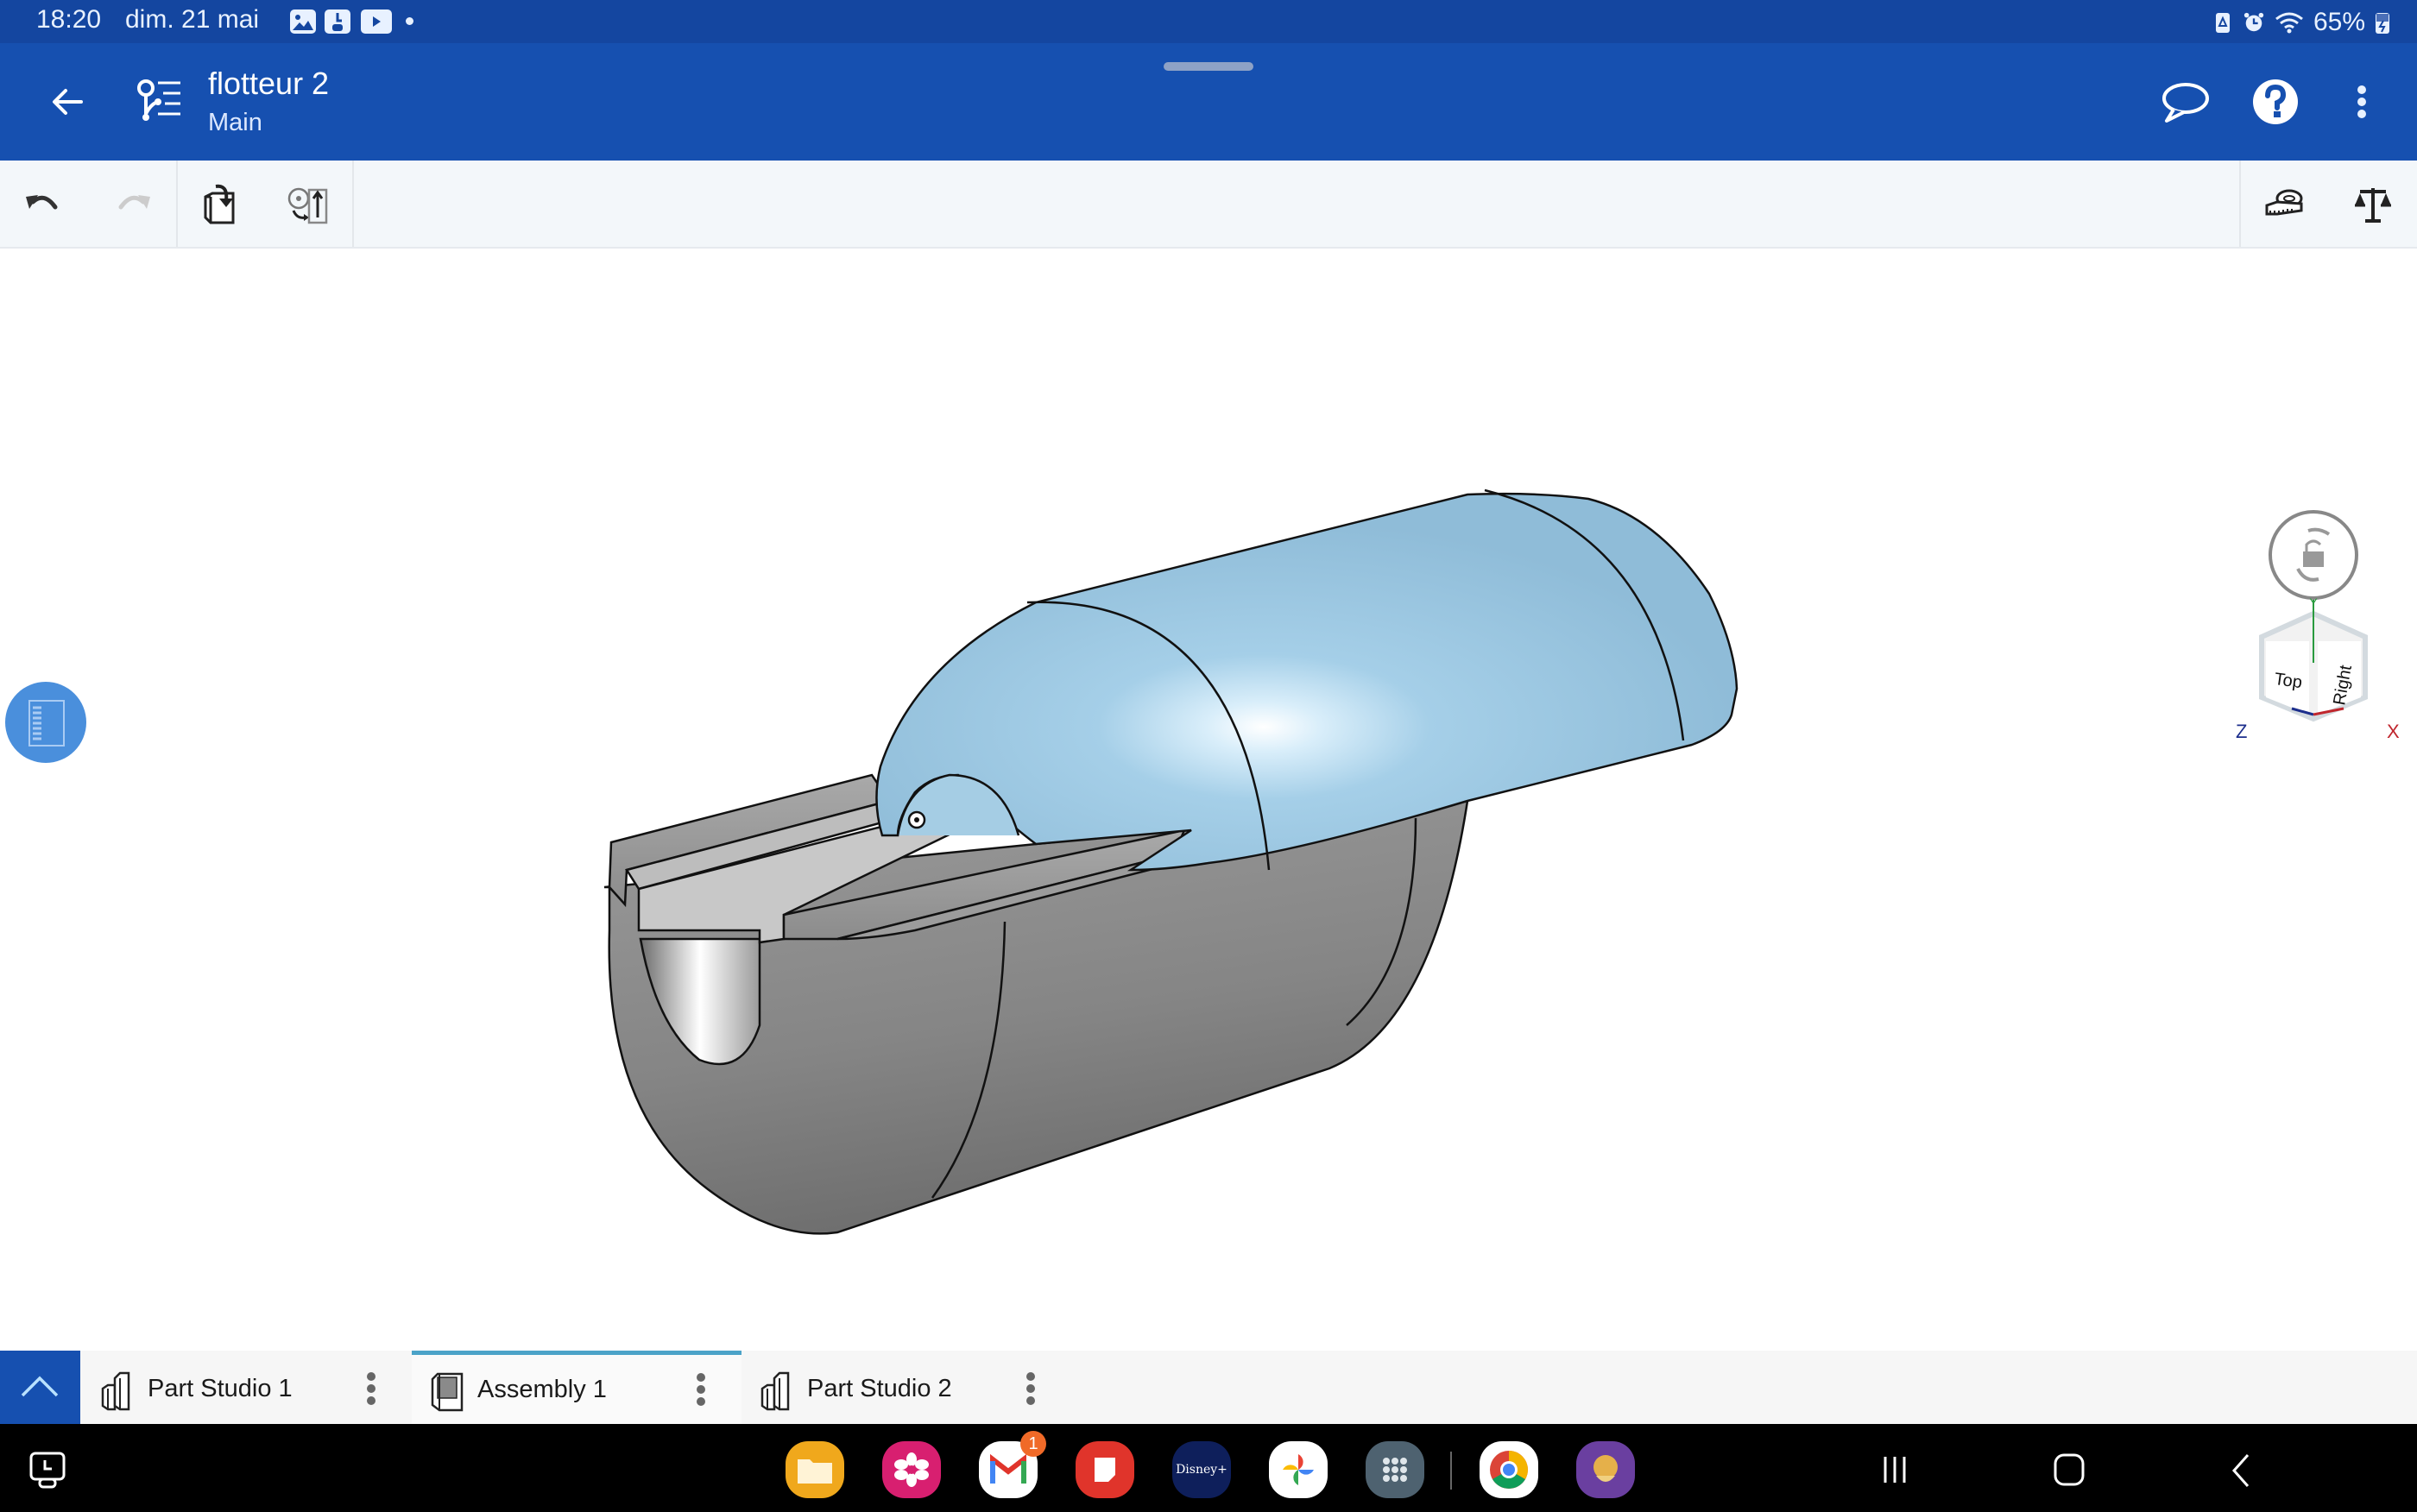 Image resolution: width=2417 pixels, height=1512 pixels. I want to click on usb-debug-icon, so click(337, 22).